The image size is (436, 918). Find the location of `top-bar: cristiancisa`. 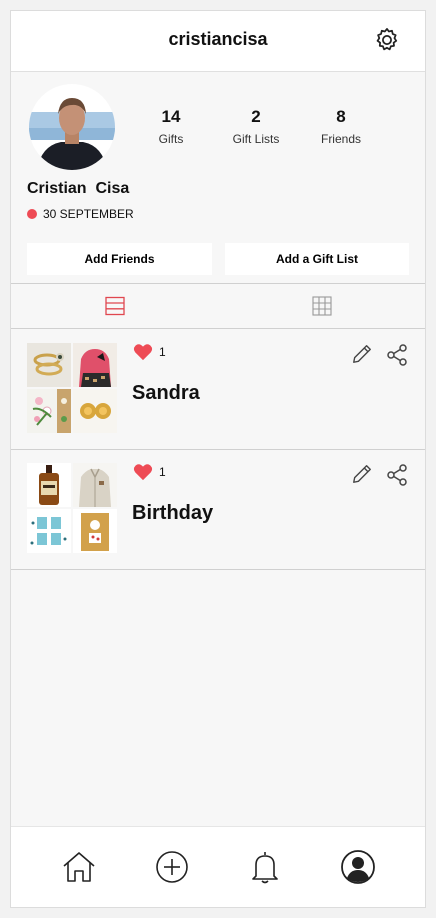

top-bar: cristiancisa is located at coordinates (218, 41).